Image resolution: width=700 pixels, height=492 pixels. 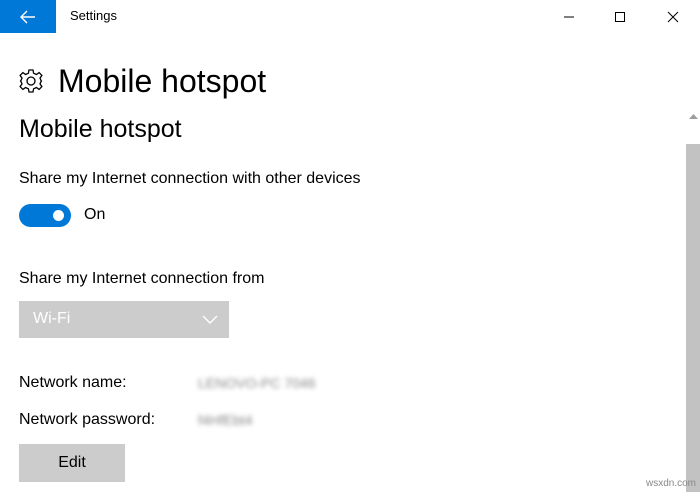 I want to click on close-icon, so click(x=673, y=16).